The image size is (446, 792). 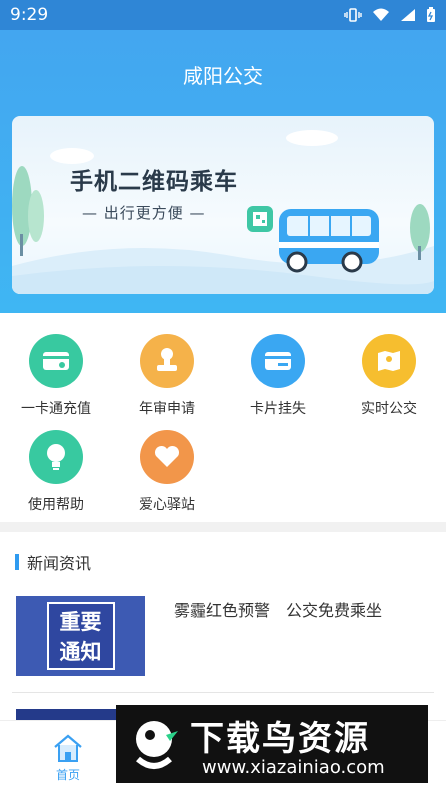 I want to click on status-icons, so click(x=390, y=15).